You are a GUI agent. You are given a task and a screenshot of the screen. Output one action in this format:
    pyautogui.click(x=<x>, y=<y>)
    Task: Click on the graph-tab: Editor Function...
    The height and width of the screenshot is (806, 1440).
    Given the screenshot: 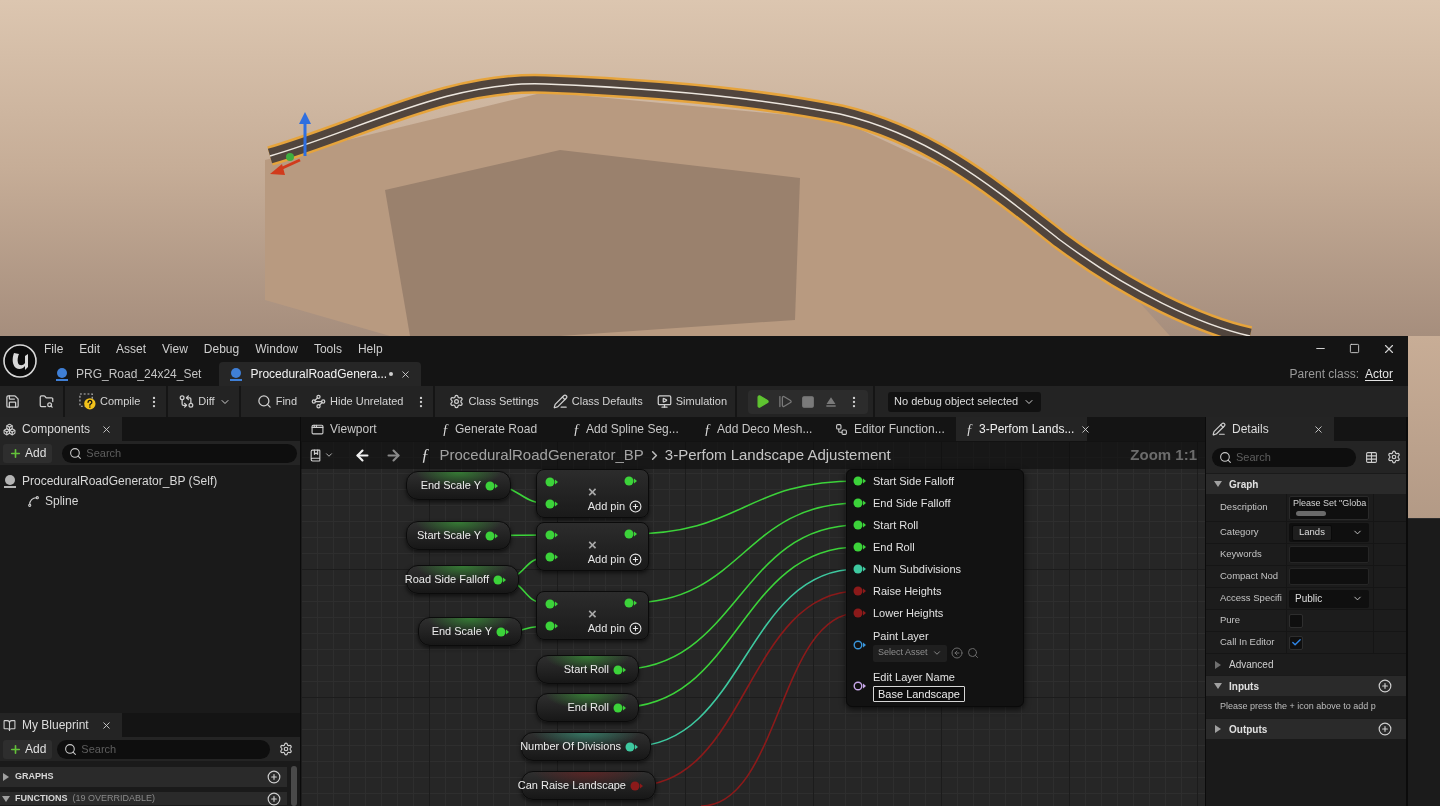 What is the action you would take?
    pyautogui.click(x=890, y=429)
    